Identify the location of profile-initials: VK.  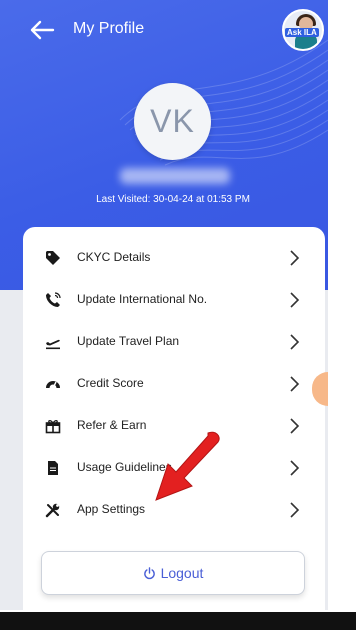
(172, 121).